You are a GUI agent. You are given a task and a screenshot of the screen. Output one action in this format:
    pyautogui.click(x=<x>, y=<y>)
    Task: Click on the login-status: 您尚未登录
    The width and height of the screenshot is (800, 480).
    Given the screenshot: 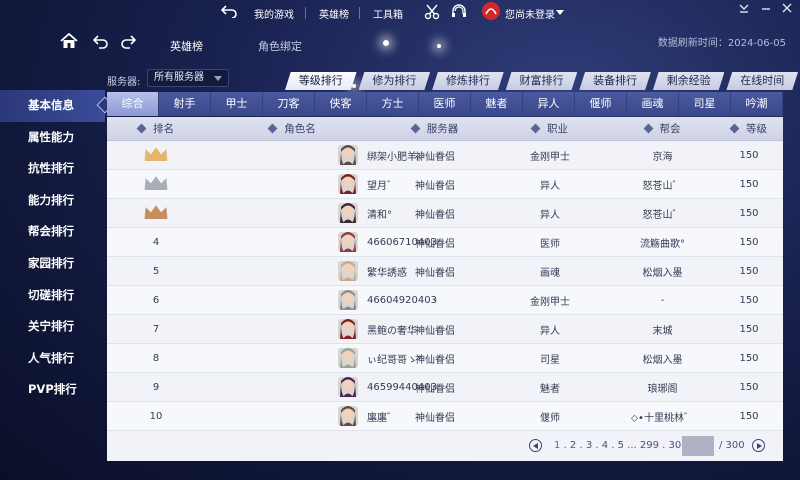 What is the action you would take?
    pyautogui.click(x=530, y=13)
    